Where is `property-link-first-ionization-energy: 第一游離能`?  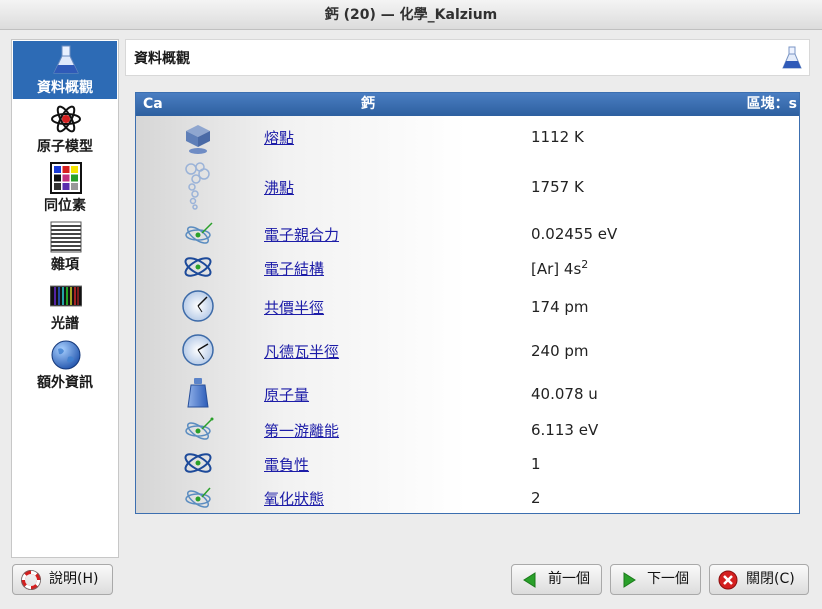
property-link-first-ionization-energy: 第一游離能 is located at coordinates (301, 430).